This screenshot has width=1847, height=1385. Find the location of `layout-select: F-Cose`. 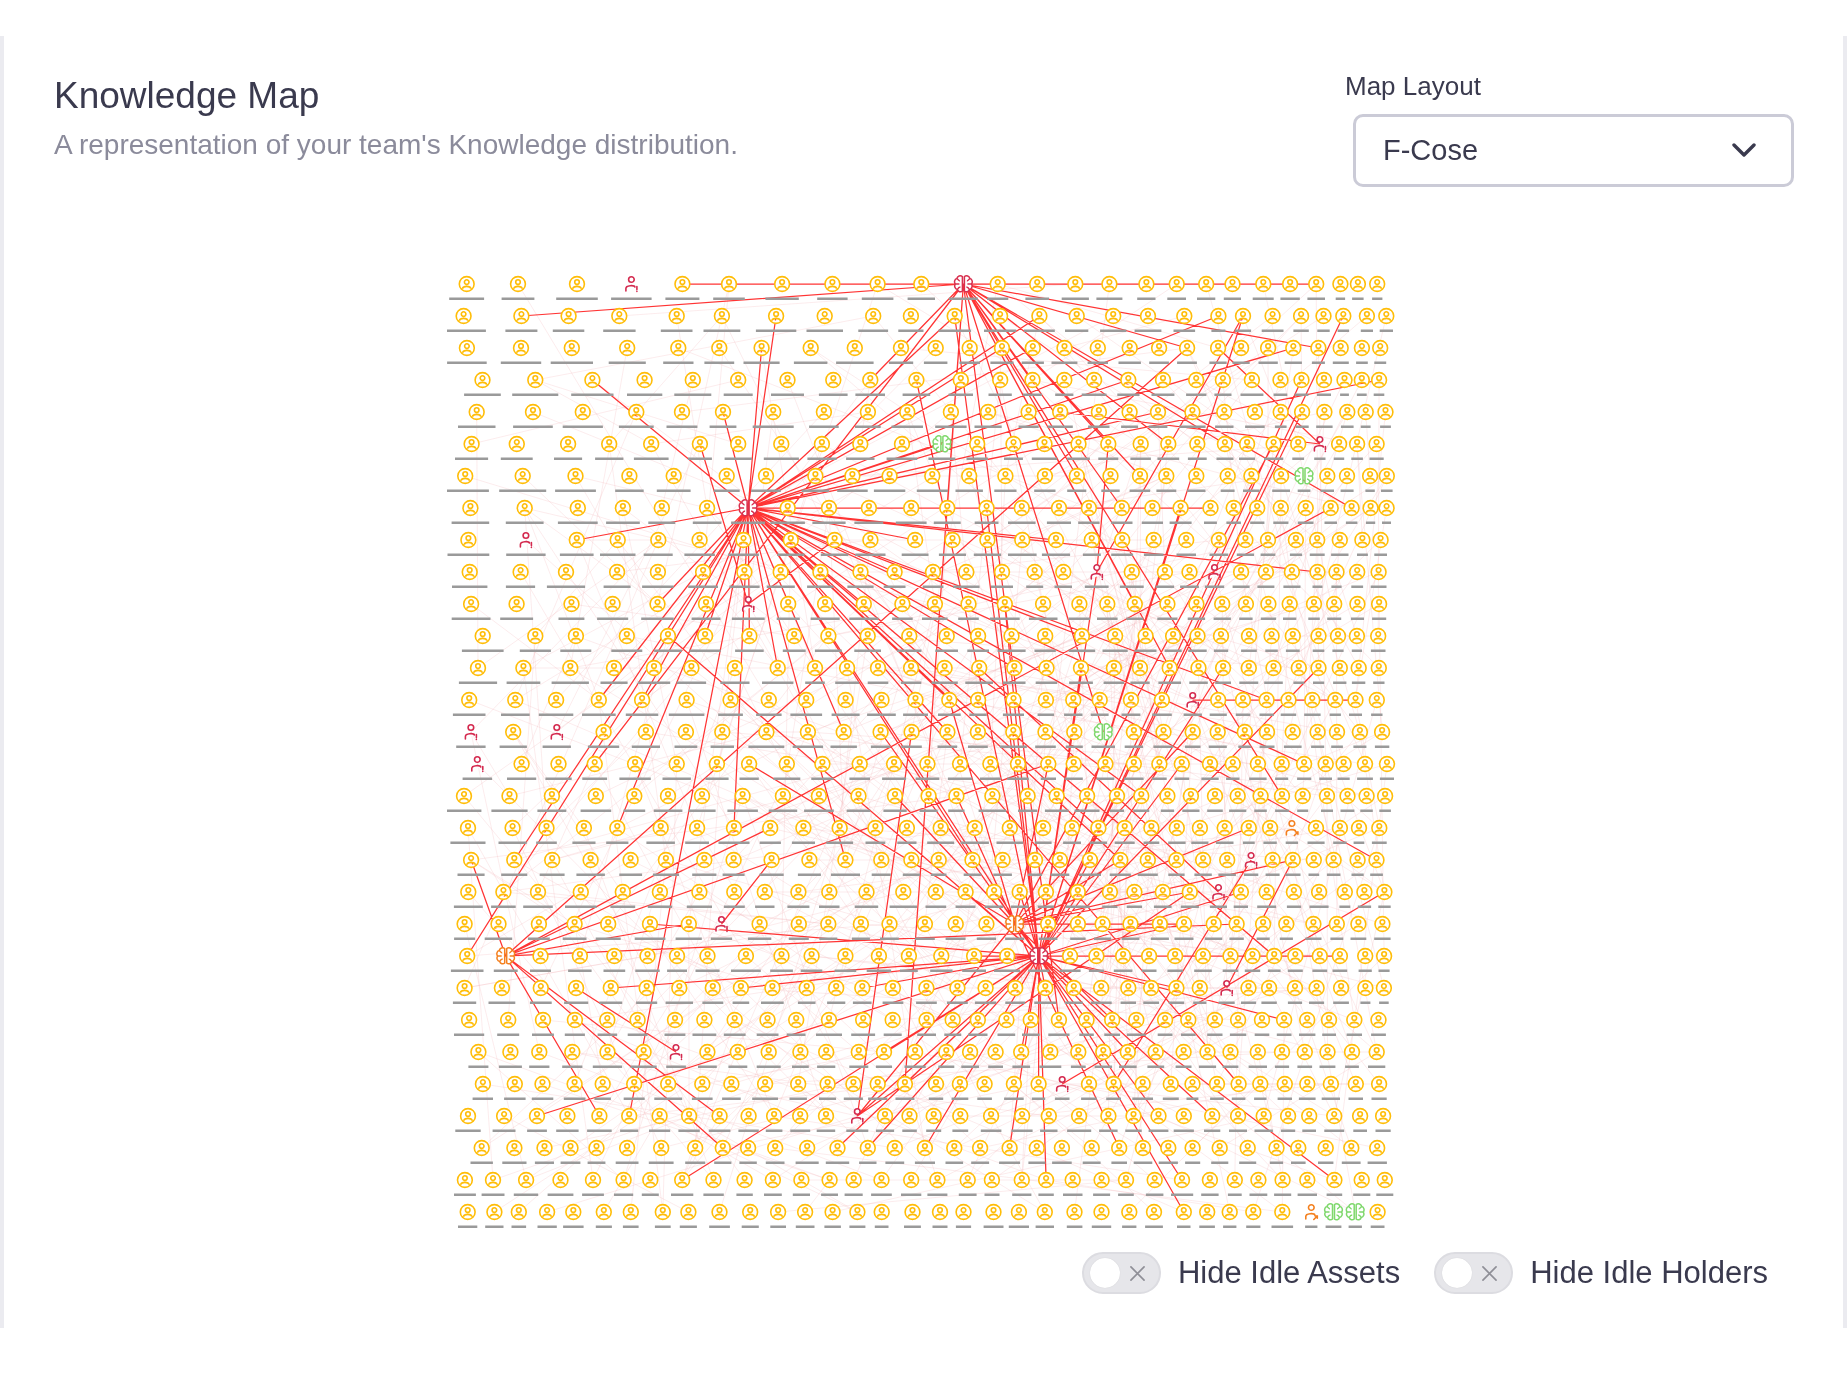

layout-select: F-Cose is located at coordinates (1573, 150).